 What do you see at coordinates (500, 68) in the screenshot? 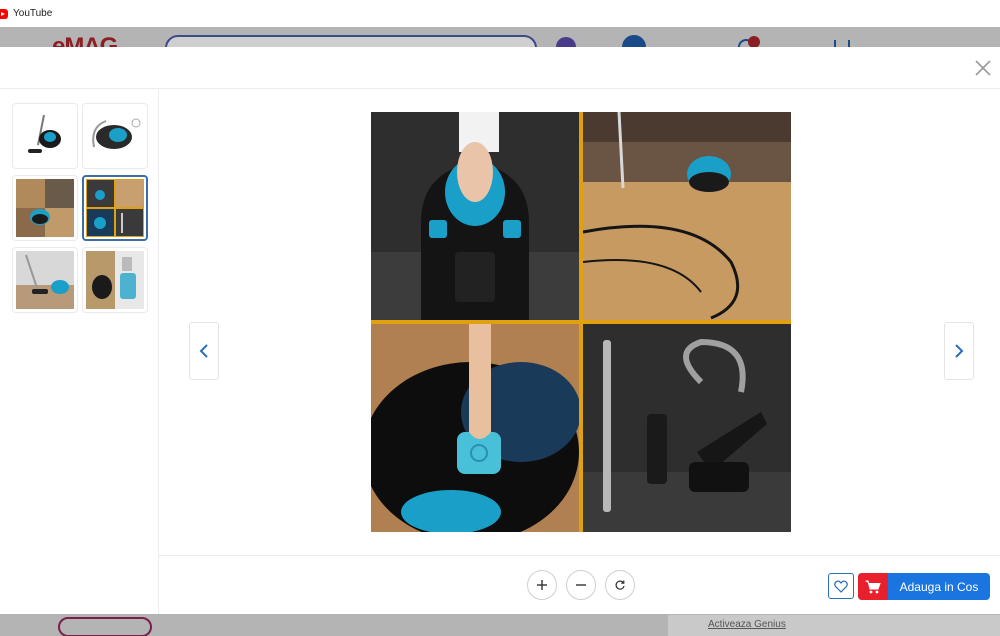
I see `modal-header` at bounding box center [500, 68].